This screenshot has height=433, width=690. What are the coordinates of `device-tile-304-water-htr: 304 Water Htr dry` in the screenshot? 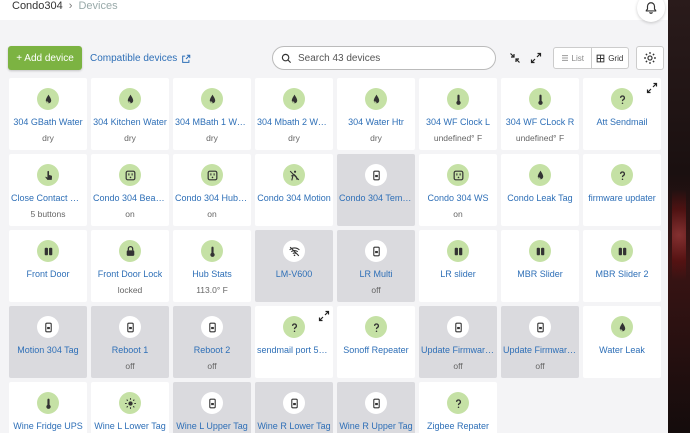 It's located at (376, 114).